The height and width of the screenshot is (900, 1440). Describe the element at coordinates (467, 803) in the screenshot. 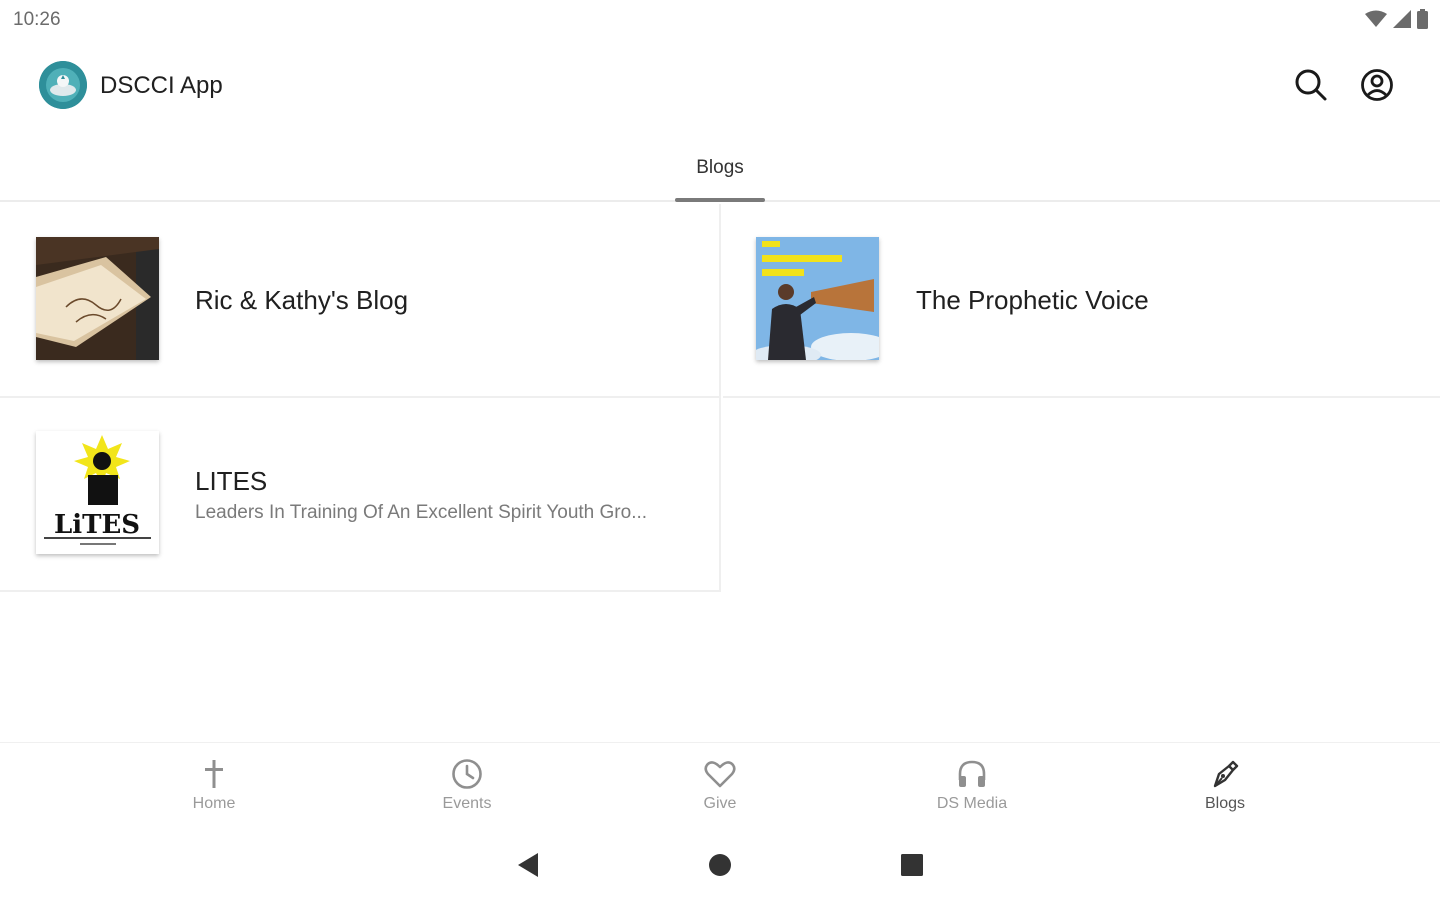

I see `nav-label: Events` at that location.